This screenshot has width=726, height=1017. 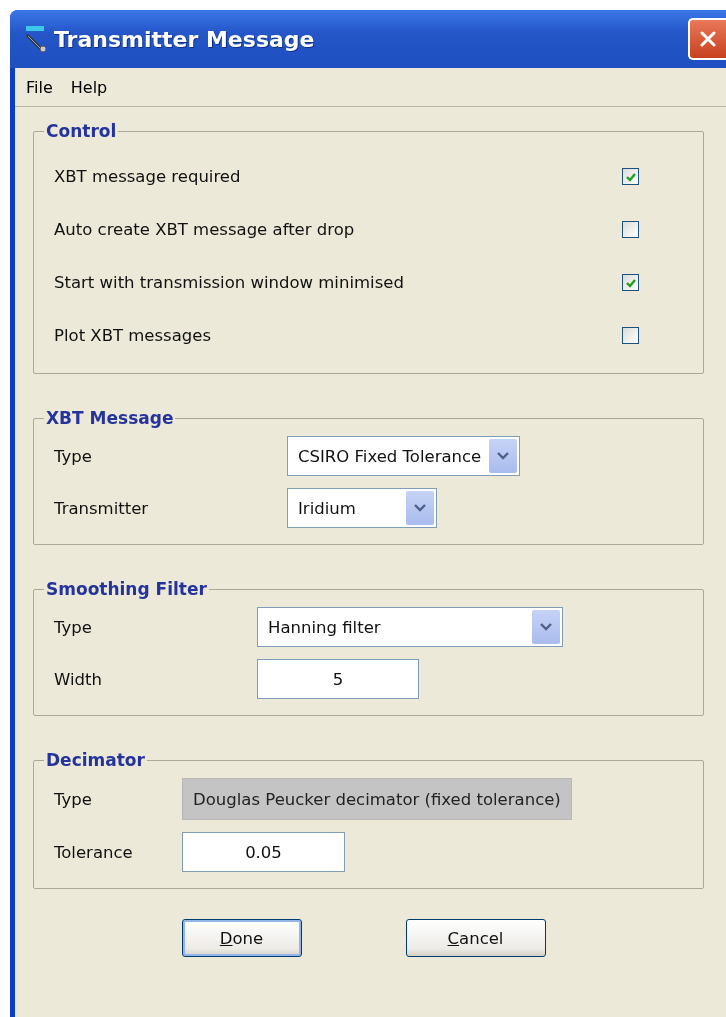 I want to click on option-label: XBT message required, so click(x=147, y=176).